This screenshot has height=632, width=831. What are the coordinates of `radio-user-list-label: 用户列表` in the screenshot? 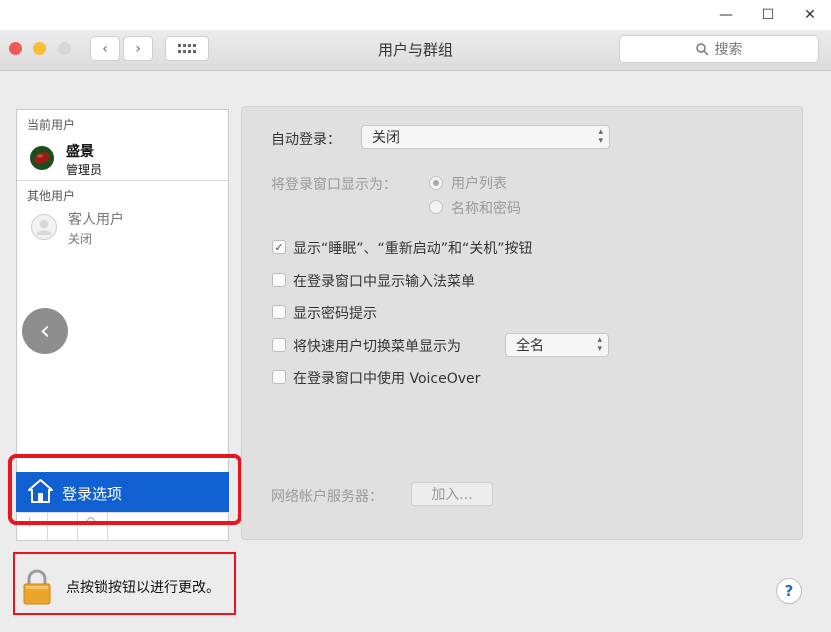 It's located at (479, 184).